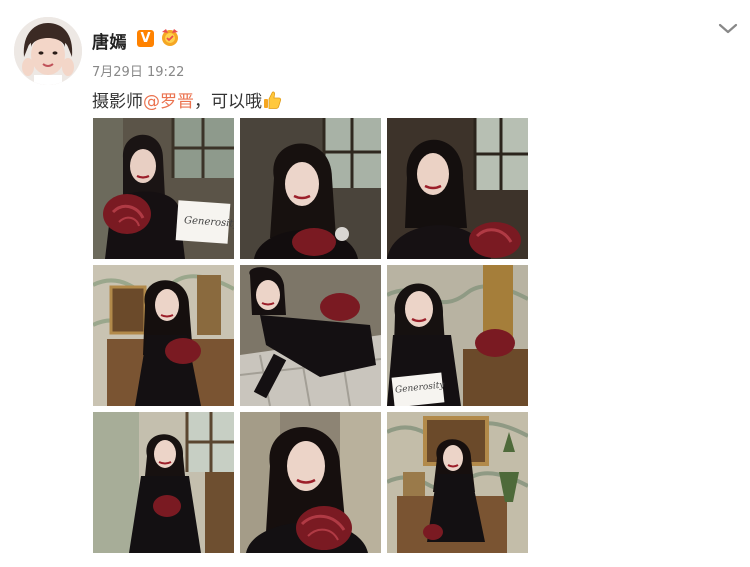 The image size is (750, 567). I want to click on photo-6: Generosity, so click(457, 335).